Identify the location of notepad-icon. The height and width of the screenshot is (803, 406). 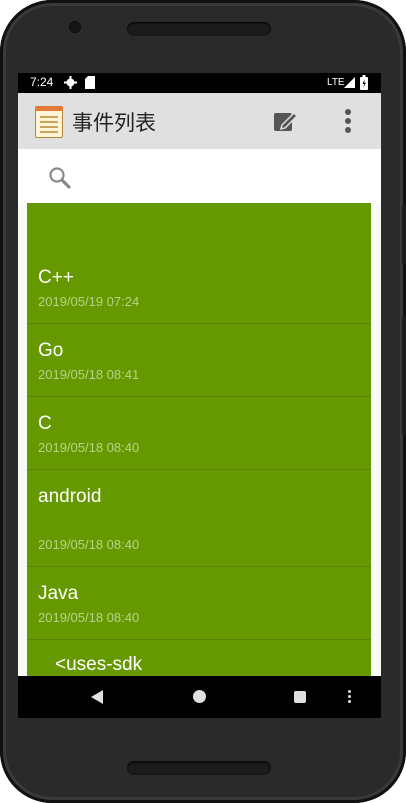
(49, 122).